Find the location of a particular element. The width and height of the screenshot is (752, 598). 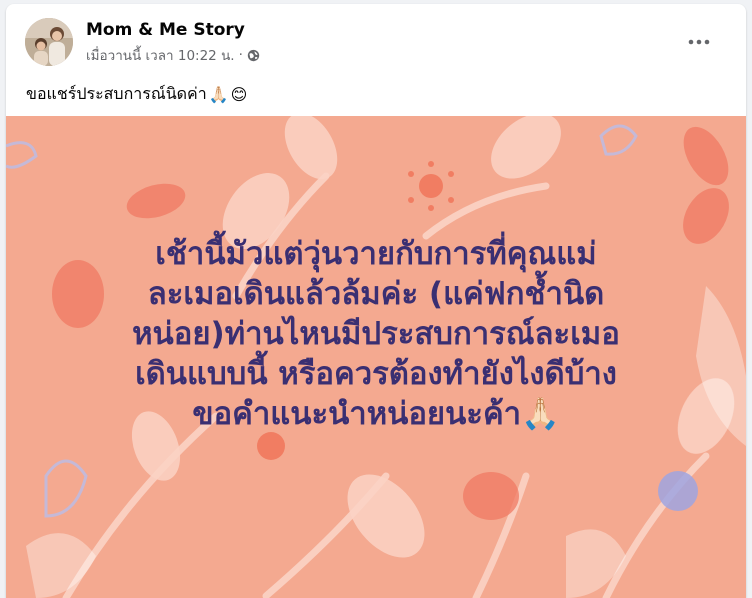

globe-icon is located at coordinates (253, 55).